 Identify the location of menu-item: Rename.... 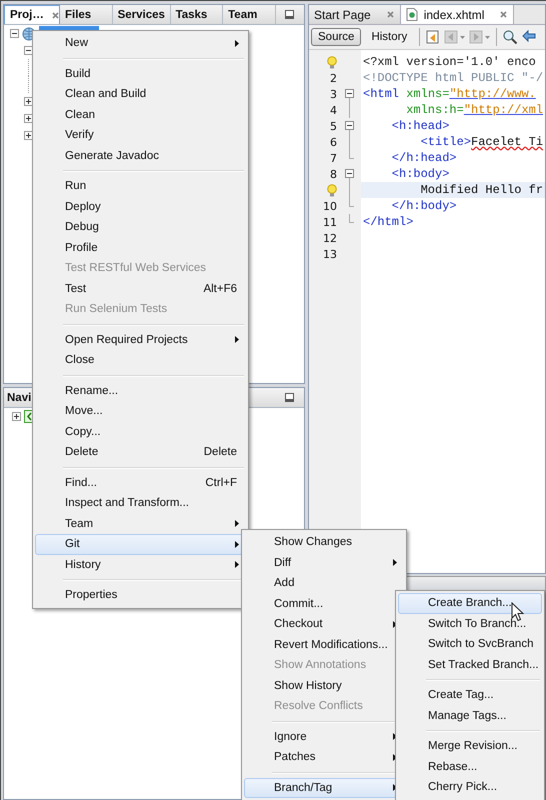
(140, 390).